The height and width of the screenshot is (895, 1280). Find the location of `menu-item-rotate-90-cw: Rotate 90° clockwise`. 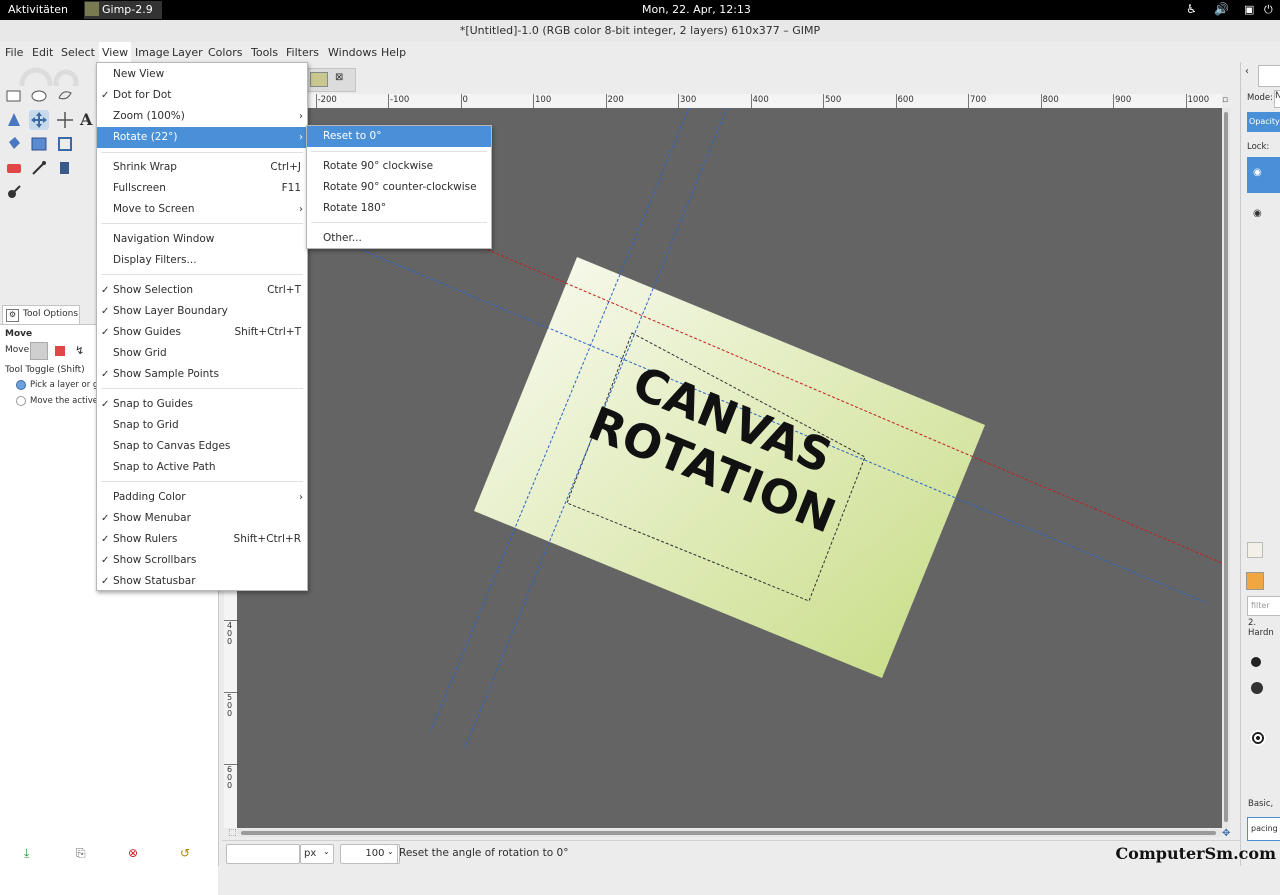

menu-item-rotate-90-cw: Rotate 90° clockwise is located at coordinates (399, 166).